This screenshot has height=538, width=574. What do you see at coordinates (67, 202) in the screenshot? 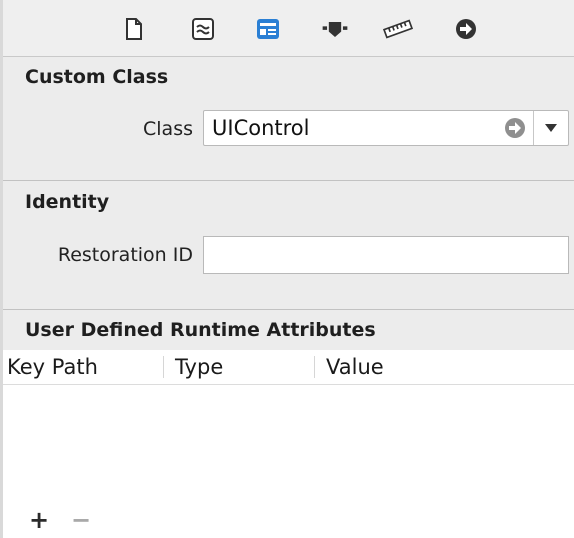
I see `section-title: Identity` at bounding box center [67, 202].